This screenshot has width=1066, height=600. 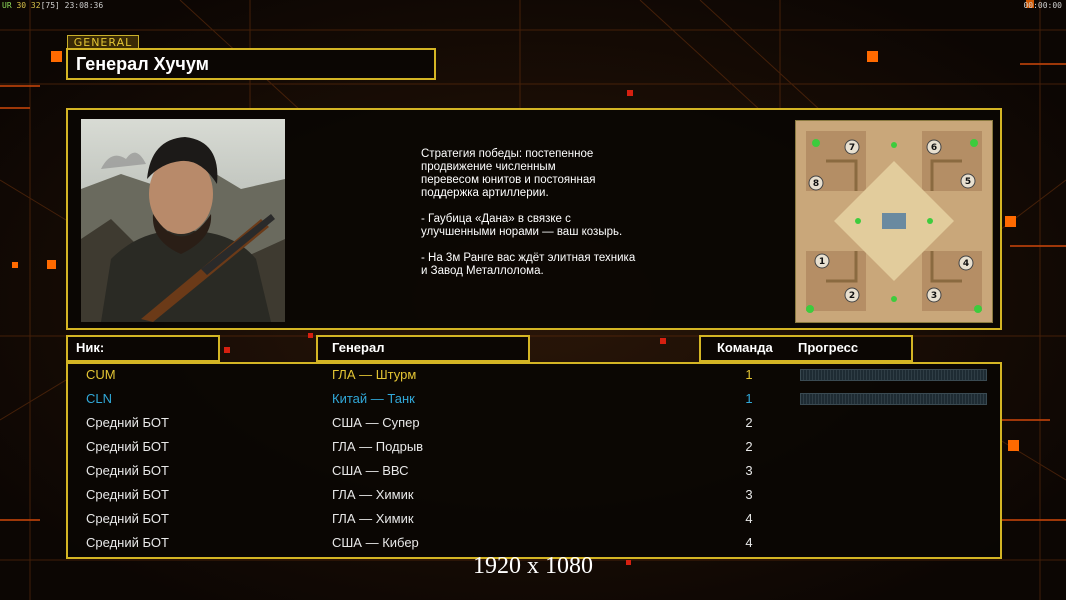 I want to click on player-row: Средний БОТ США — ВВС 3, so click(x=534, y=472).